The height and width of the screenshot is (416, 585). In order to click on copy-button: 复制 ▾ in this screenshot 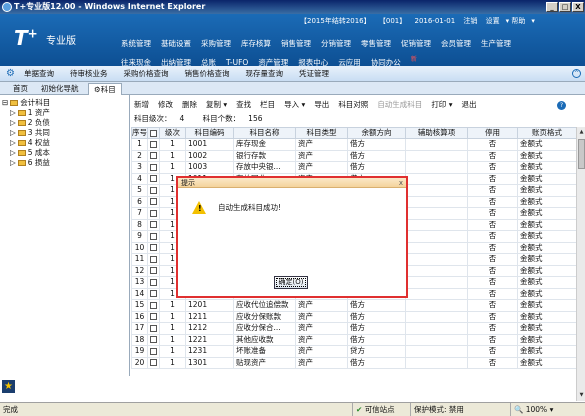, I will do `click(216, 105)`.